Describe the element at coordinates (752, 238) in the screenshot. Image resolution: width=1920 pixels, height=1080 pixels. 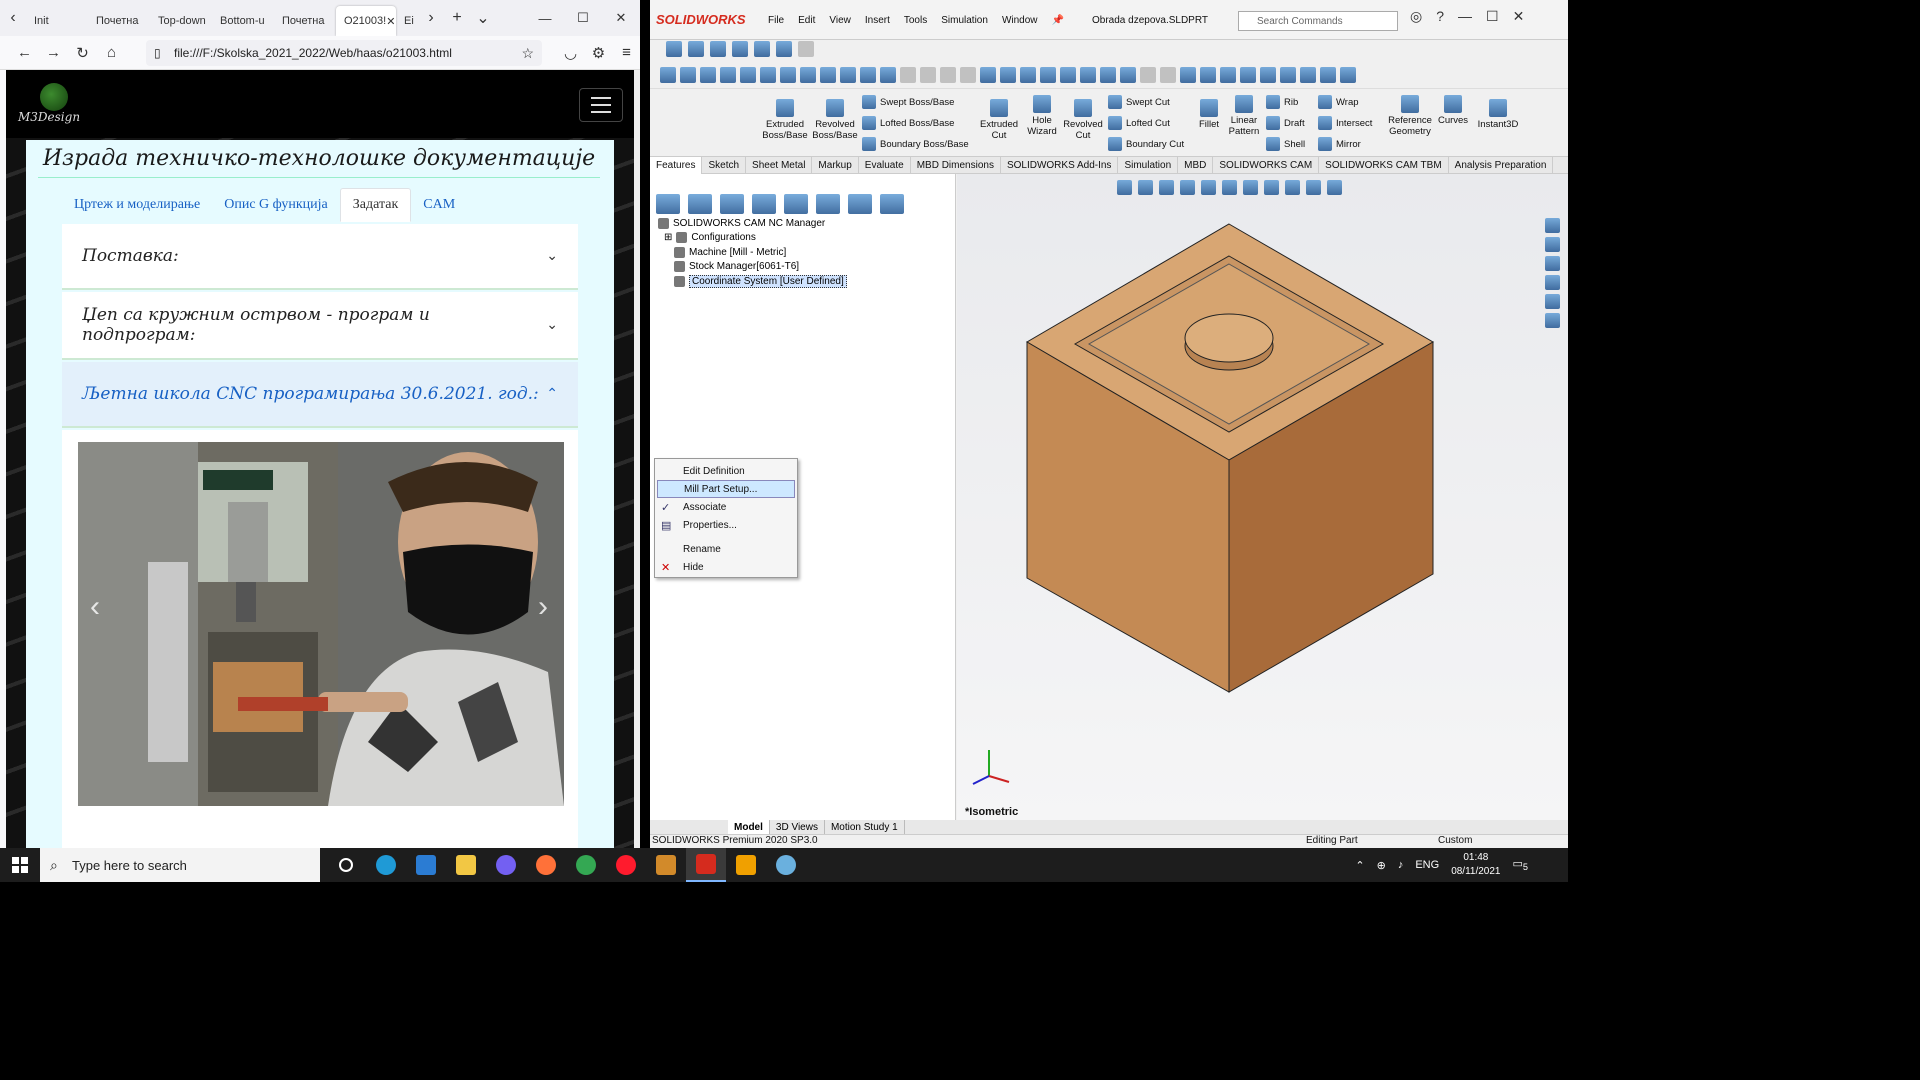
I see `tree-item-configurations: ⊞ Configurations` at that location.